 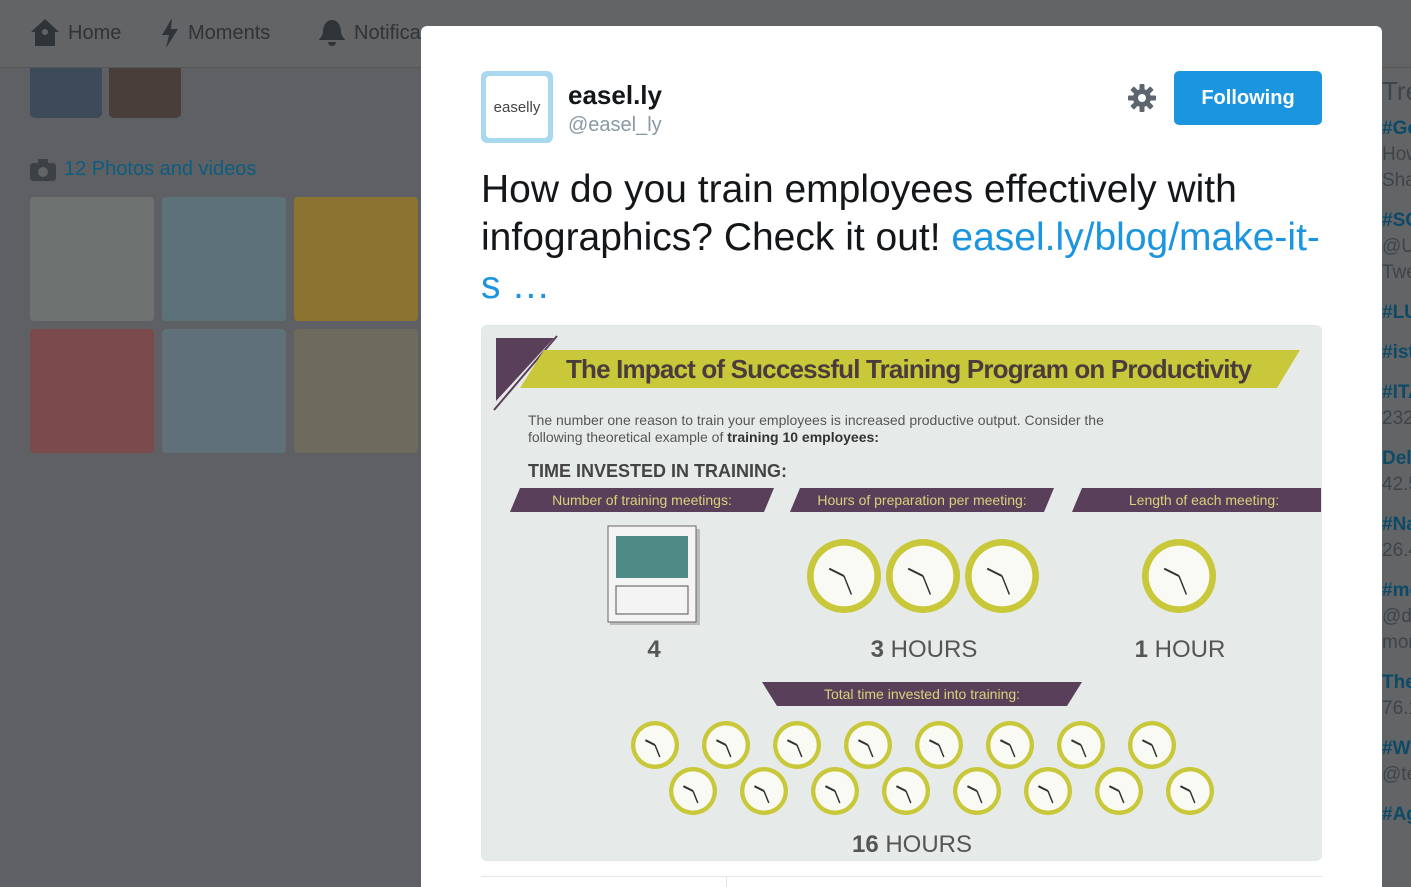 I want to click on nav-home: Home, so click(x=75, y=33).